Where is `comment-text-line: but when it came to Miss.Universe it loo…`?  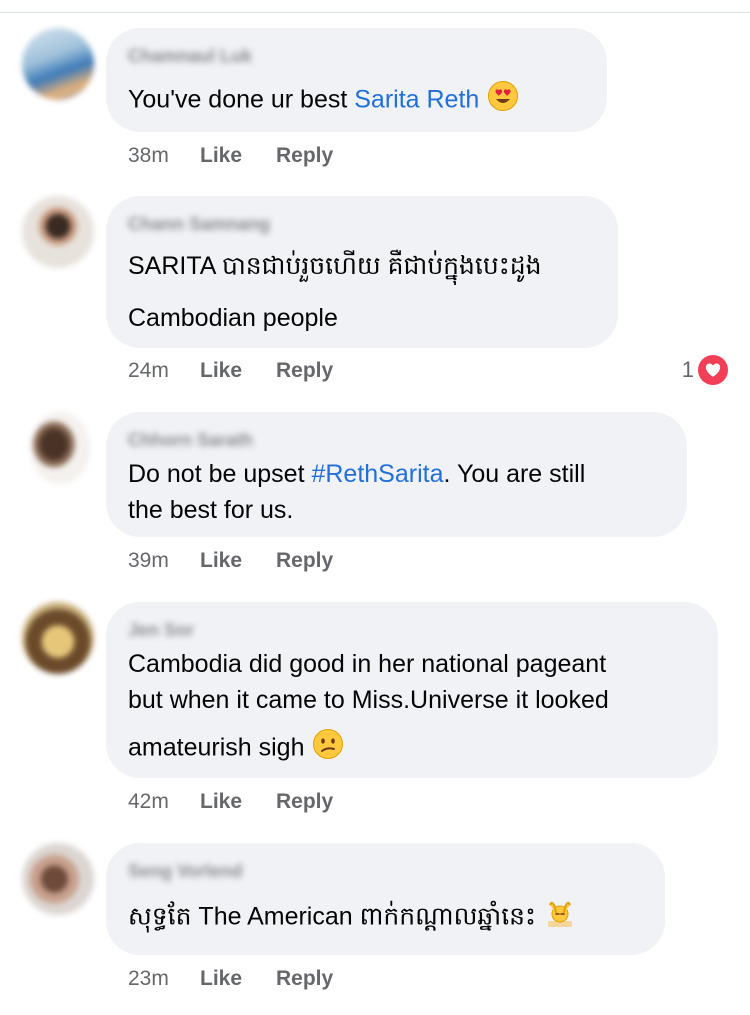
comment-text-line: but when it came to Miss.Universe it loo… is located at coordinates (368, 700).